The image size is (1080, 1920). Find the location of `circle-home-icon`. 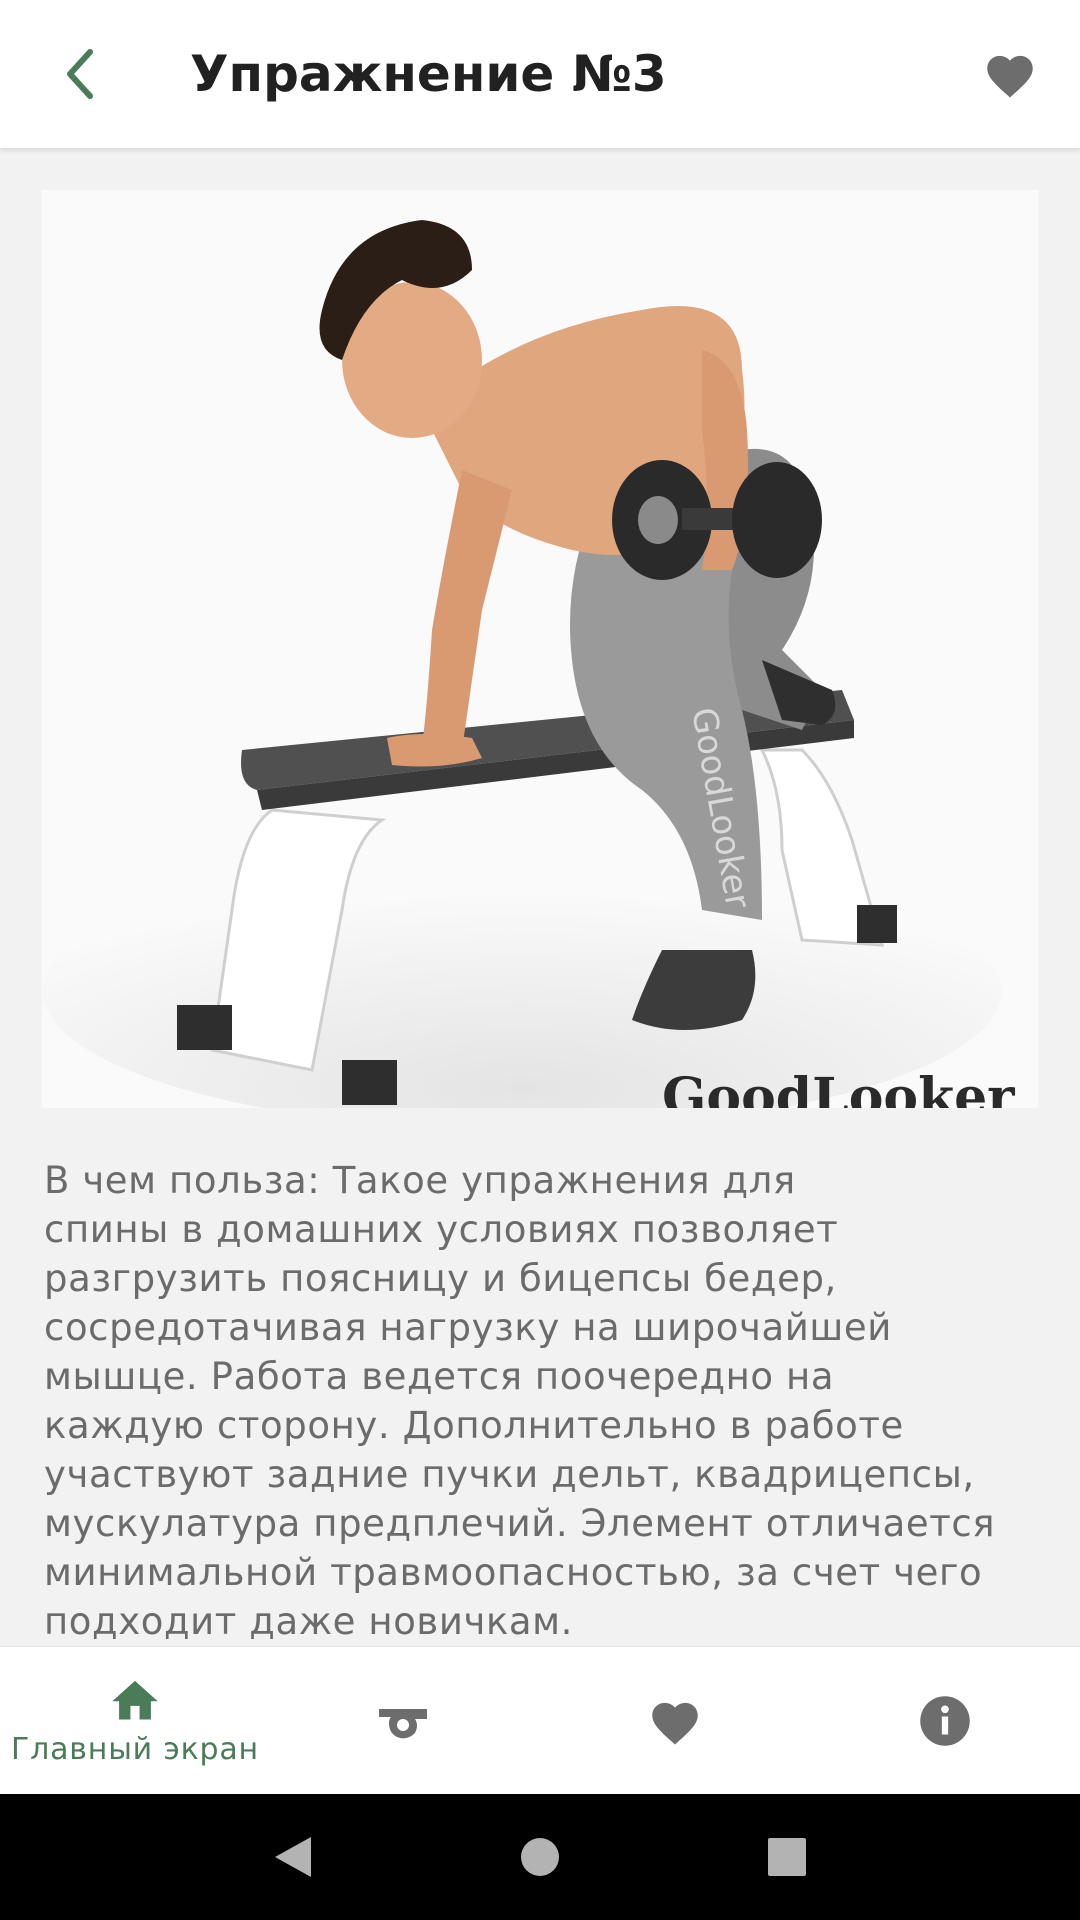

circle-home-icon is located at coordinates (539, 1857).